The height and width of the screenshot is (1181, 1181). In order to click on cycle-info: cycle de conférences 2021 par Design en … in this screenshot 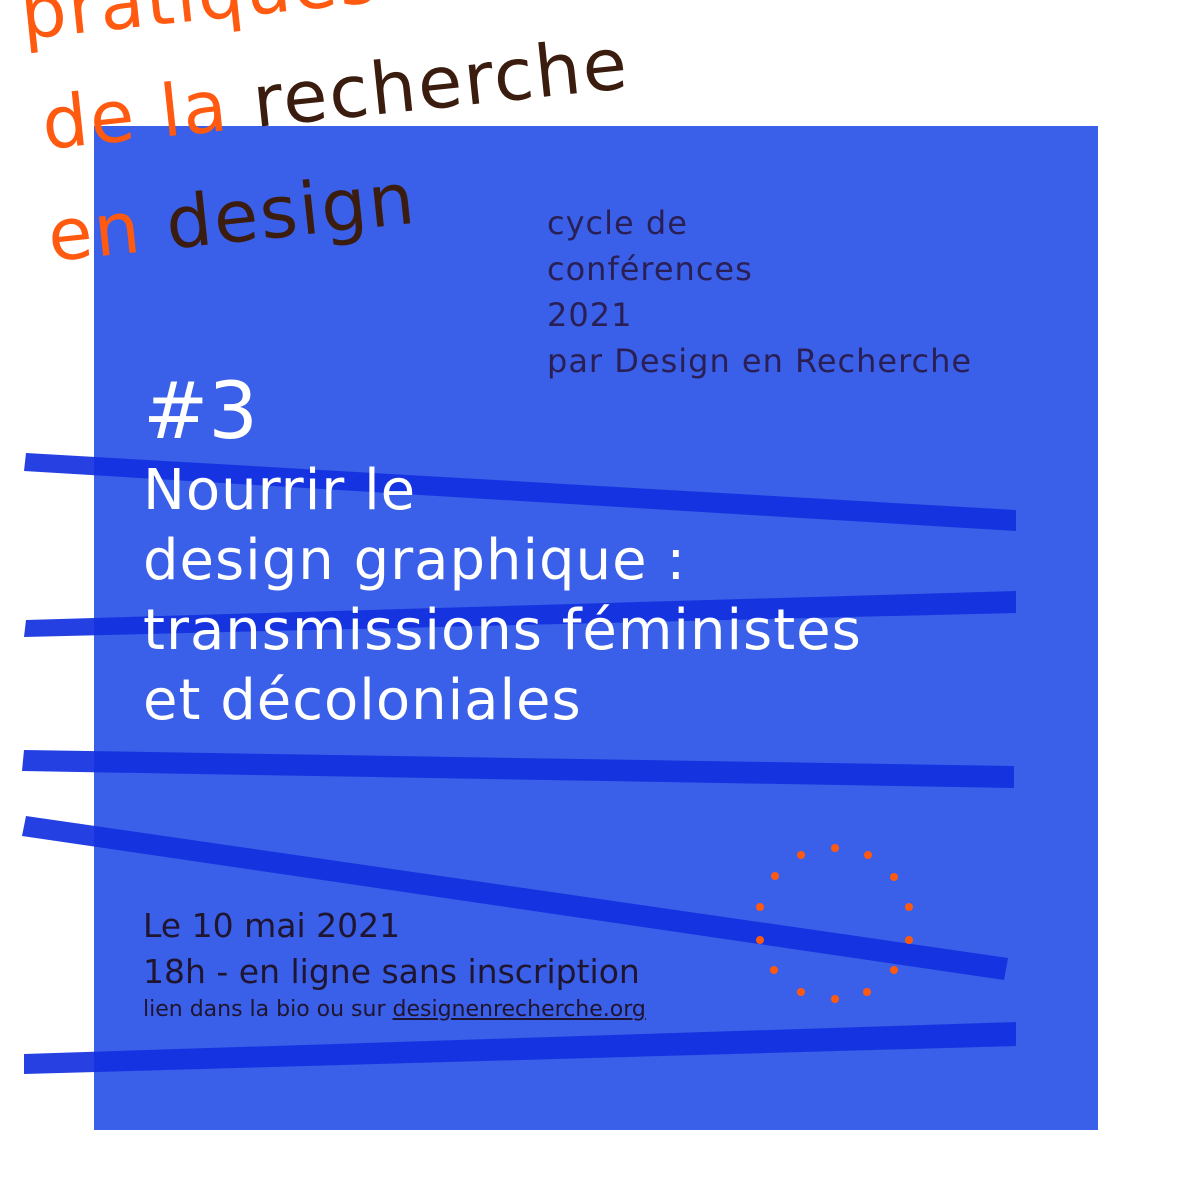, I will do `click(759, 292)`.